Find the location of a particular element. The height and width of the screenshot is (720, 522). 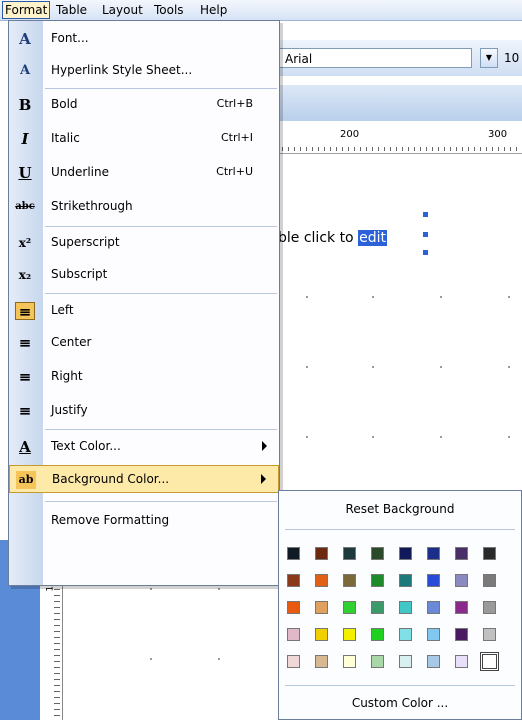

menu-format: Format is located at coordinates (26, 10).